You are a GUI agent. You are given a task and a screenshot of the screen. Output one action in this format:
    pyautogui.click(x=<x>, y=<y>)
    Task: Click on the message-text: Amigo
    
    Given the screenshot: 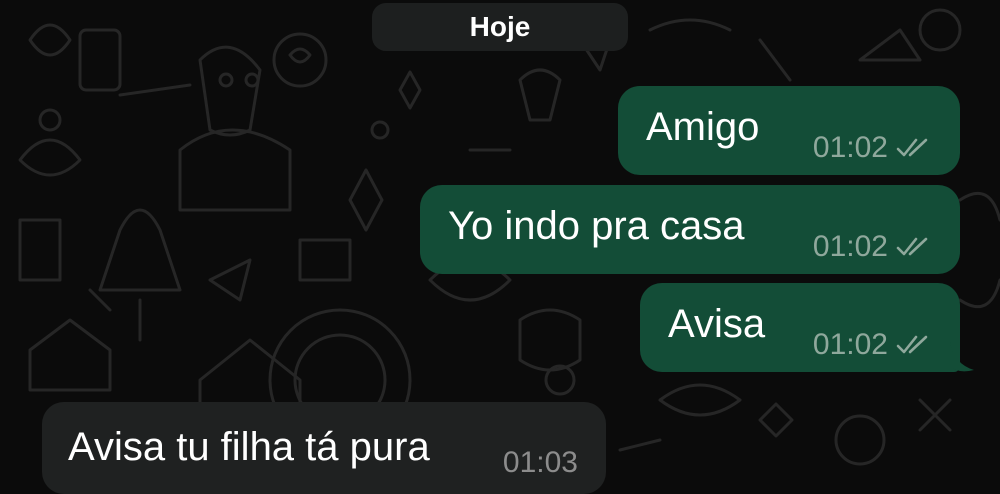 What is the action you would take?
    pyautogui.click(x=703, y=127)
    